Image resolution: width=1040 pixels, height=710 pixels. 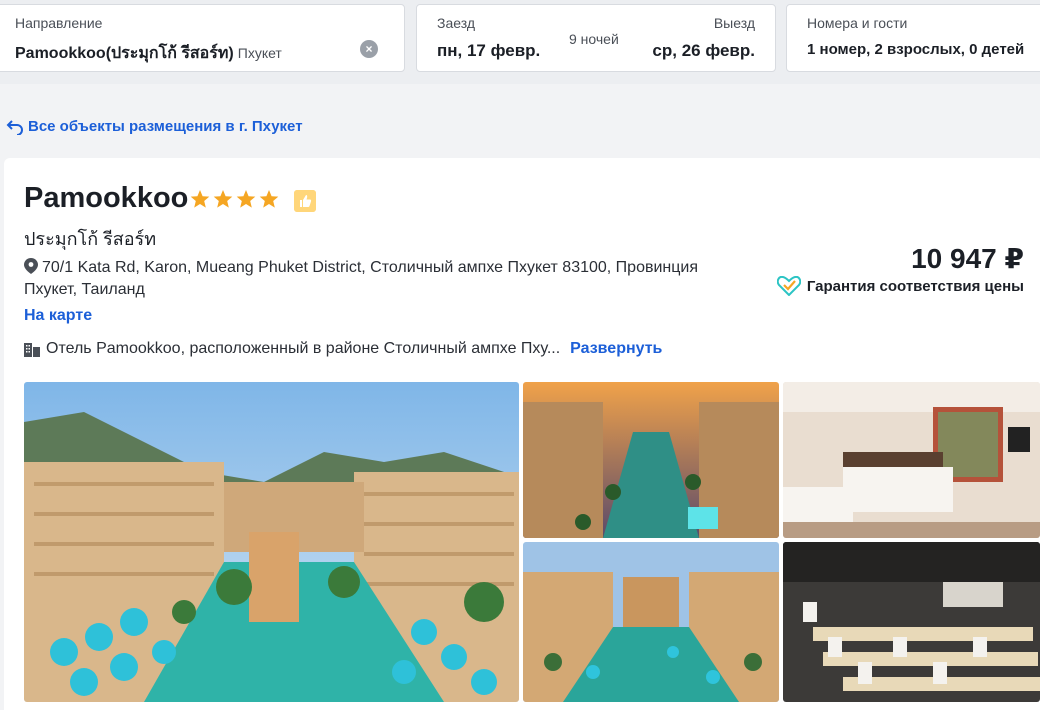 What do you see at coordinates (58, 316) in the screenshot?
I see `show-on-map-link: На карте` at bounding box center [58, 316].